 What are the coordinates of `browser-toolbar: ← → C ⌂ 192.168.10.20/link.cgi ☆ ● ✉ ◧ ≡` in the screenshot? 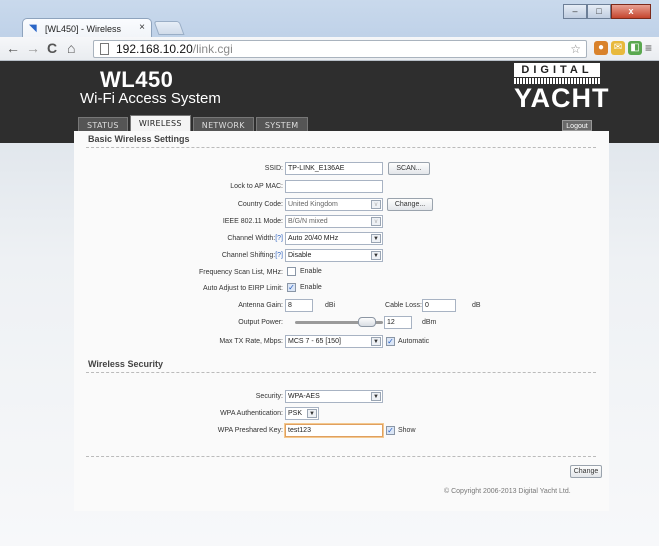 It's located at (329, 49).